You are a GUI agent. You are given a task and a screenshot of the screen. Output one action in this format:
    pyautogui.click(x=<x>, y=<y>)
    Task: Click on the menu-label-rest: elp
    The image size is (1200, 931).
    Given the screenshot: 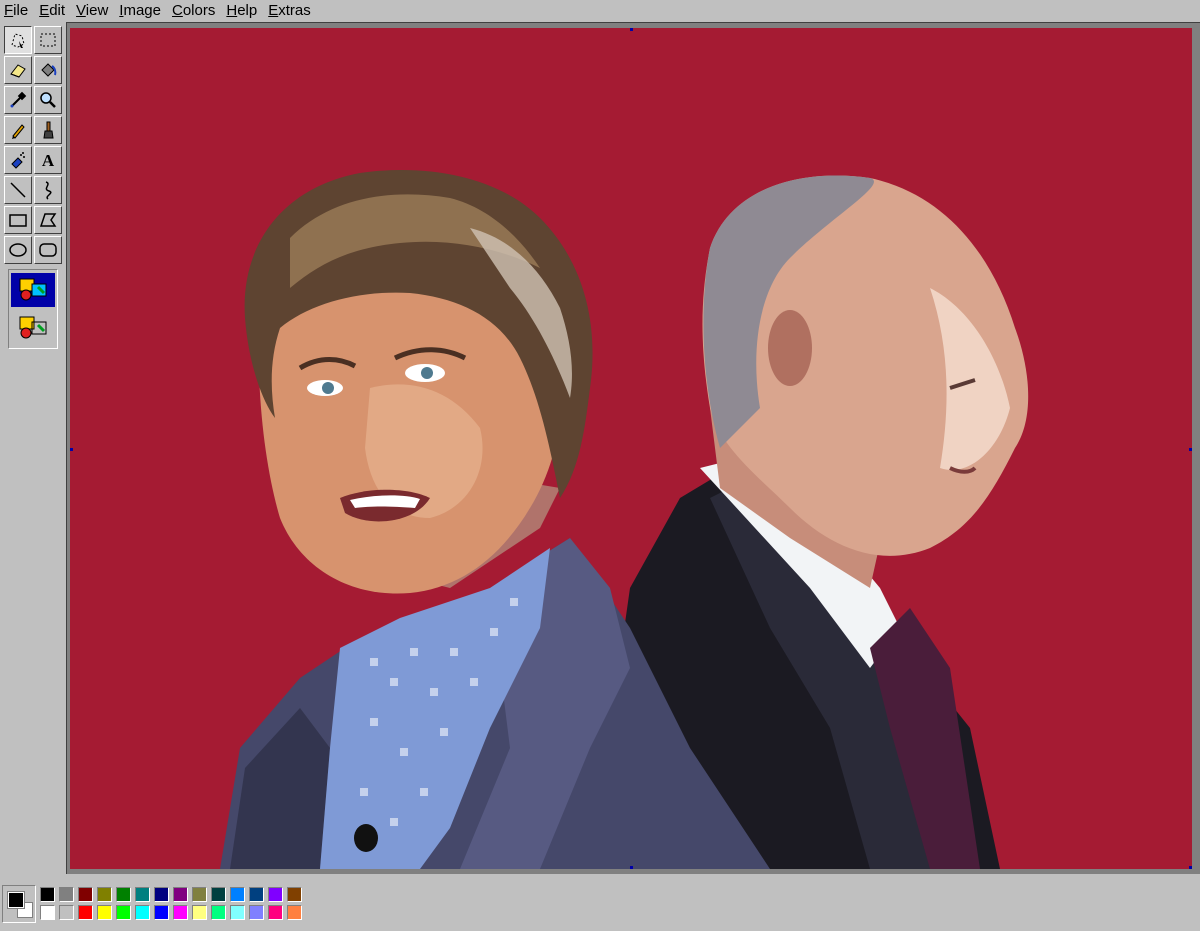 What is the action you would take?
    pyautogui.click(x=247, y=10)
    